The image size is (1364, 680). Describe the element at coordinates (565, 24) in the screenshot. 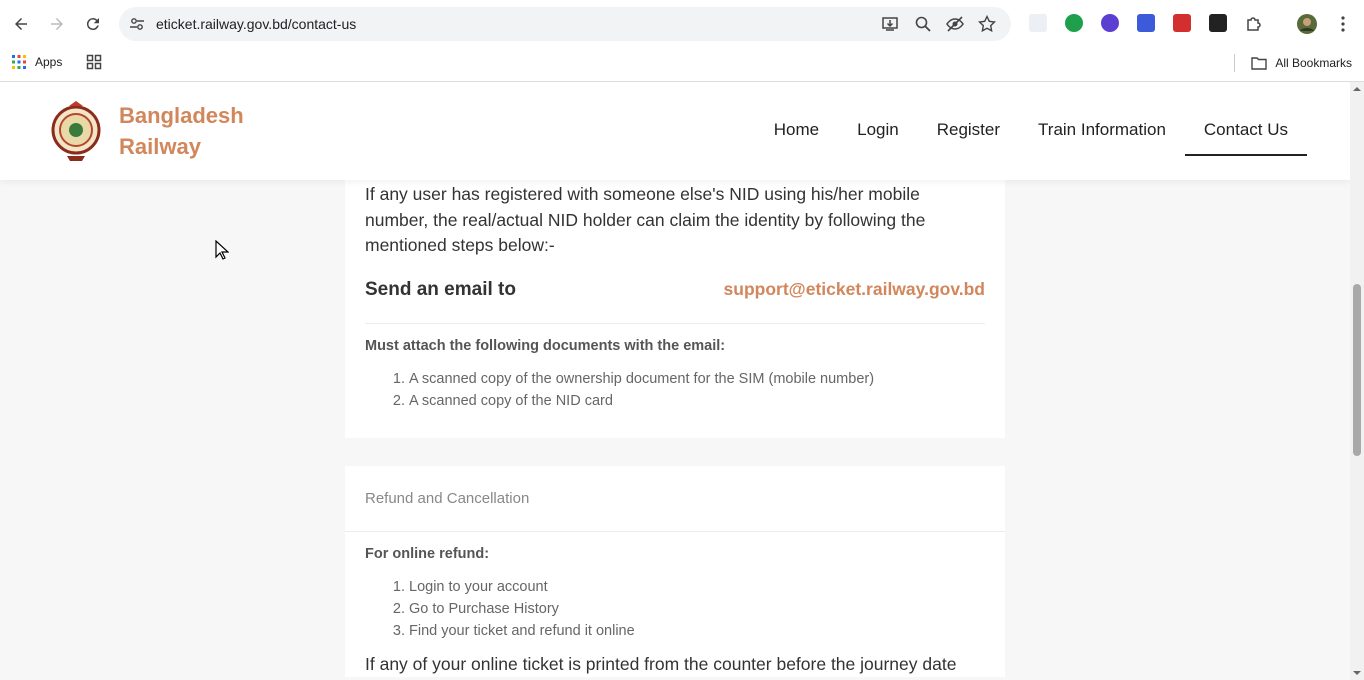

I see `address-bar: eticket.railway.gov.bd/contact-us` at that location.